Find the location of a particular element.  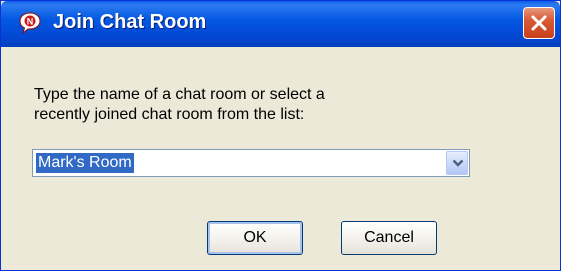

close-icon is located at coordinates (539, 23).